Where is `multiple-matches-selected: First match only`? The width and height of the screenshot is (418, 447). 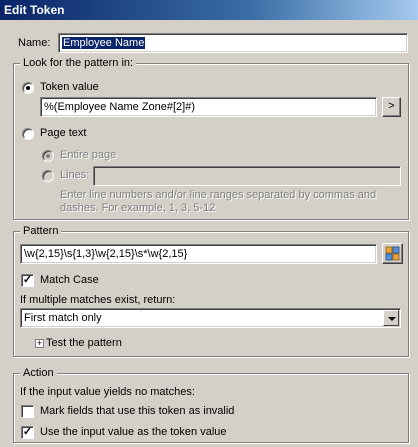
multiple-matches-selected: First match only is located at coordinates (63, 318).